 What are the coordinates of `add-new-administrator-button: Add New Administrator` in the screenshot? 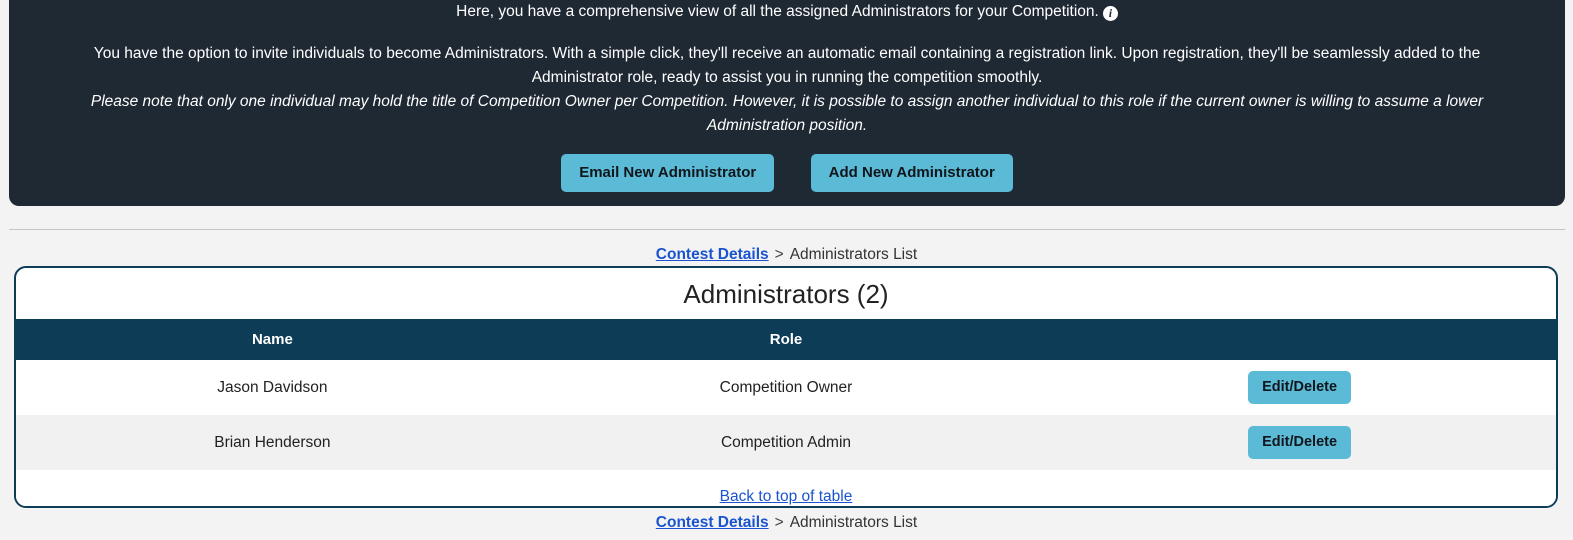 It's located at (911, 173).